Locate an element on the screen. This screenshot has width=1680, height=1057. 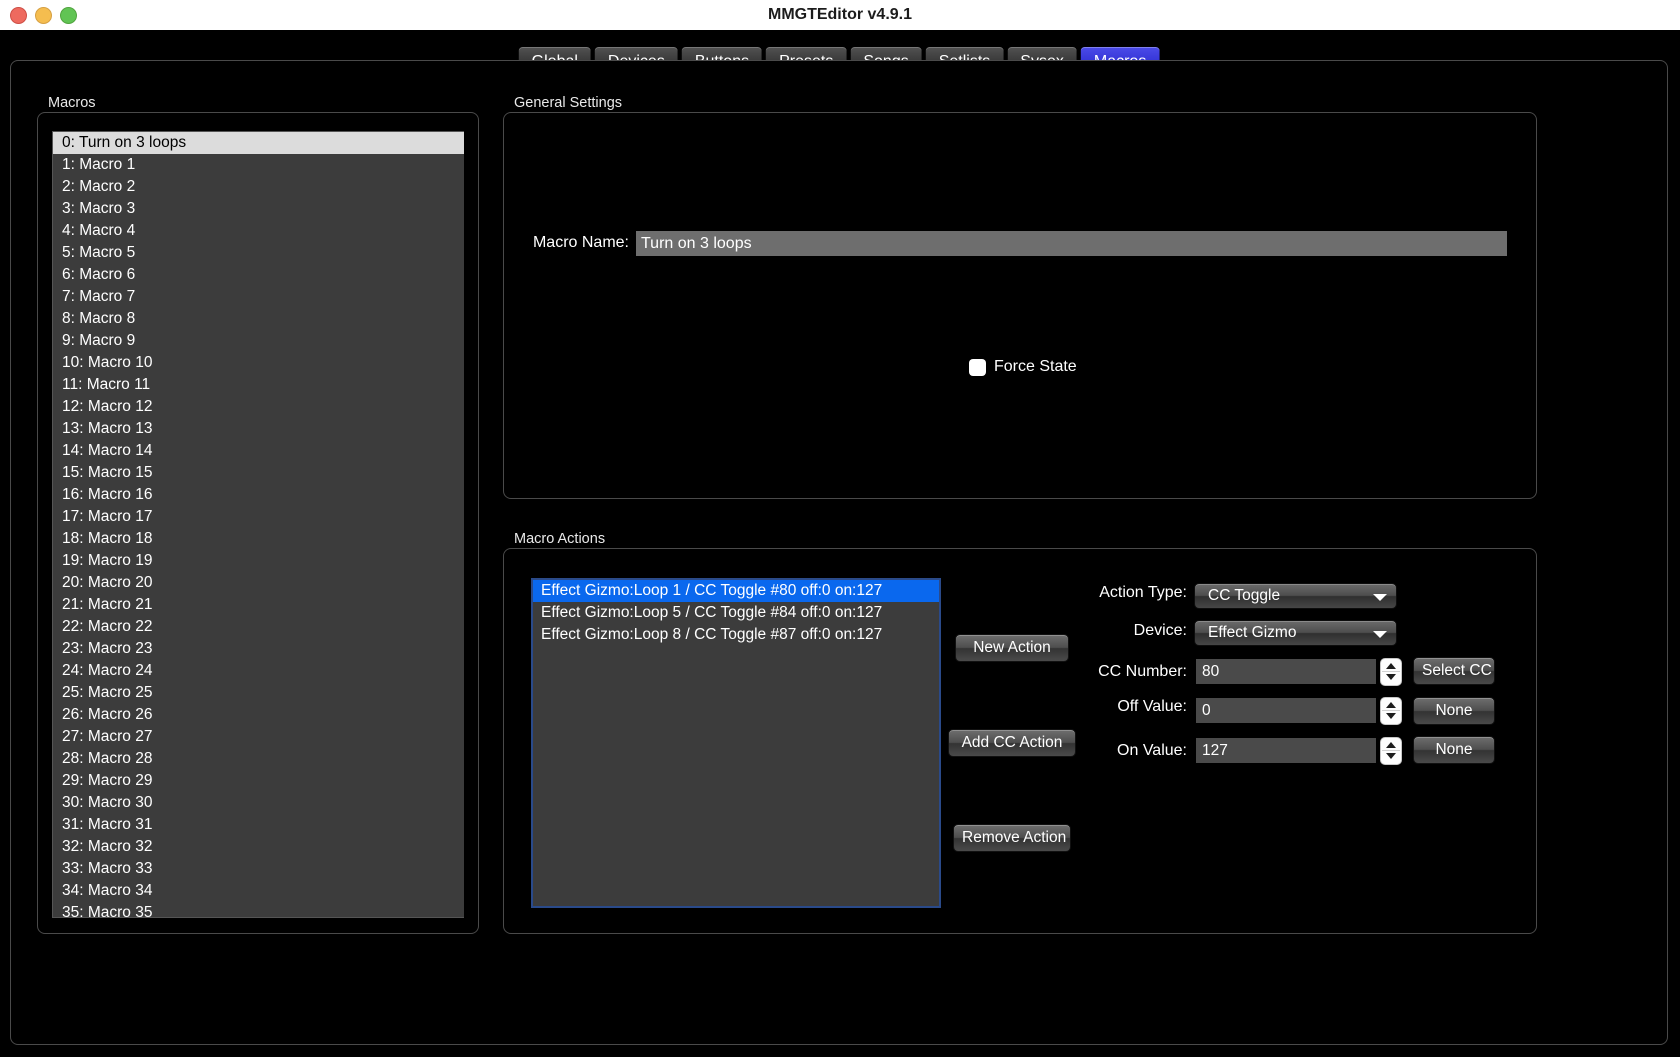
macro-list-item: 6: Macro 6 is located at coordinates (258, 275).